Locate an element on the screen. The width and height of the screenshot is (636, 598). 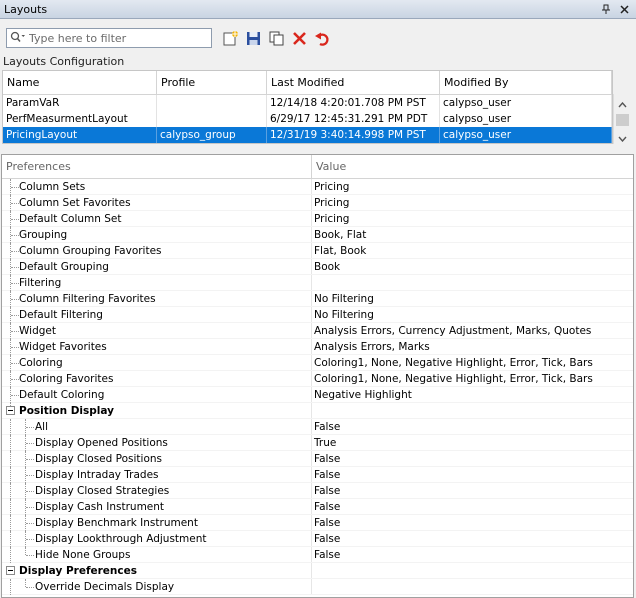
preference-label: Display Preferences is located at coordinates (78, 570).